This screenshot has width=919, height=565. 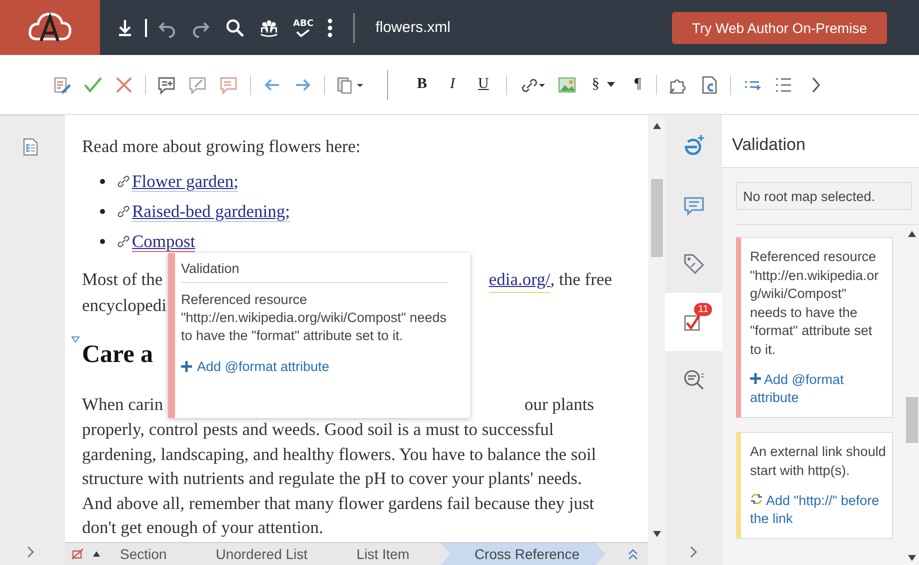 What do you see at coordinates (816, 84) in the screenshot?
I see `chevron-right-icon` at bounding box center [816, 84].